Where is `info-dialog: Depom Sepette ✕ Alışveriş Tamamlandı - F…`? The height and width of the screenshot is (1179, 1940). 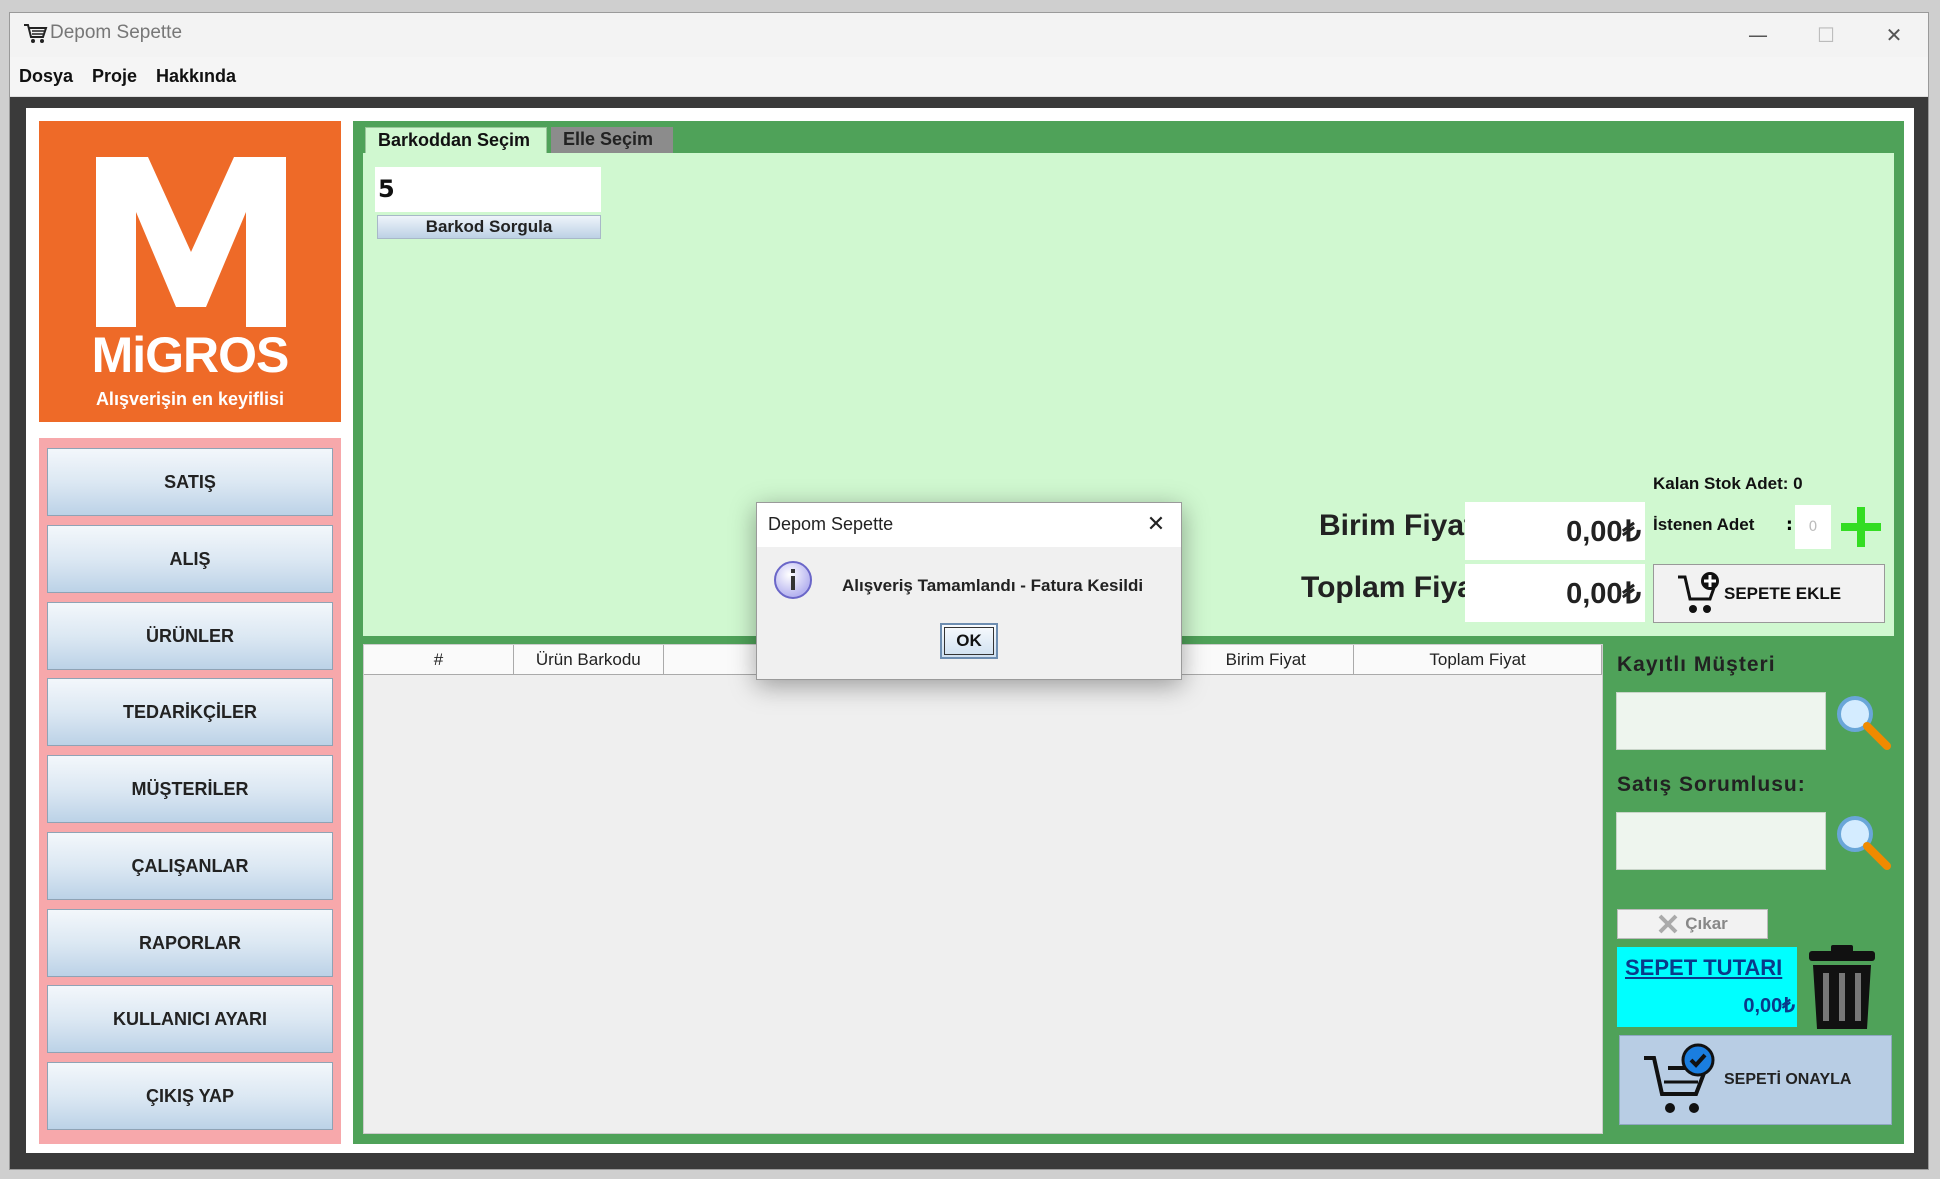
info-dialog: Depom Sepette ✕ Alışveriş Tamamlandı - F… is located at coordinates (969, 591).